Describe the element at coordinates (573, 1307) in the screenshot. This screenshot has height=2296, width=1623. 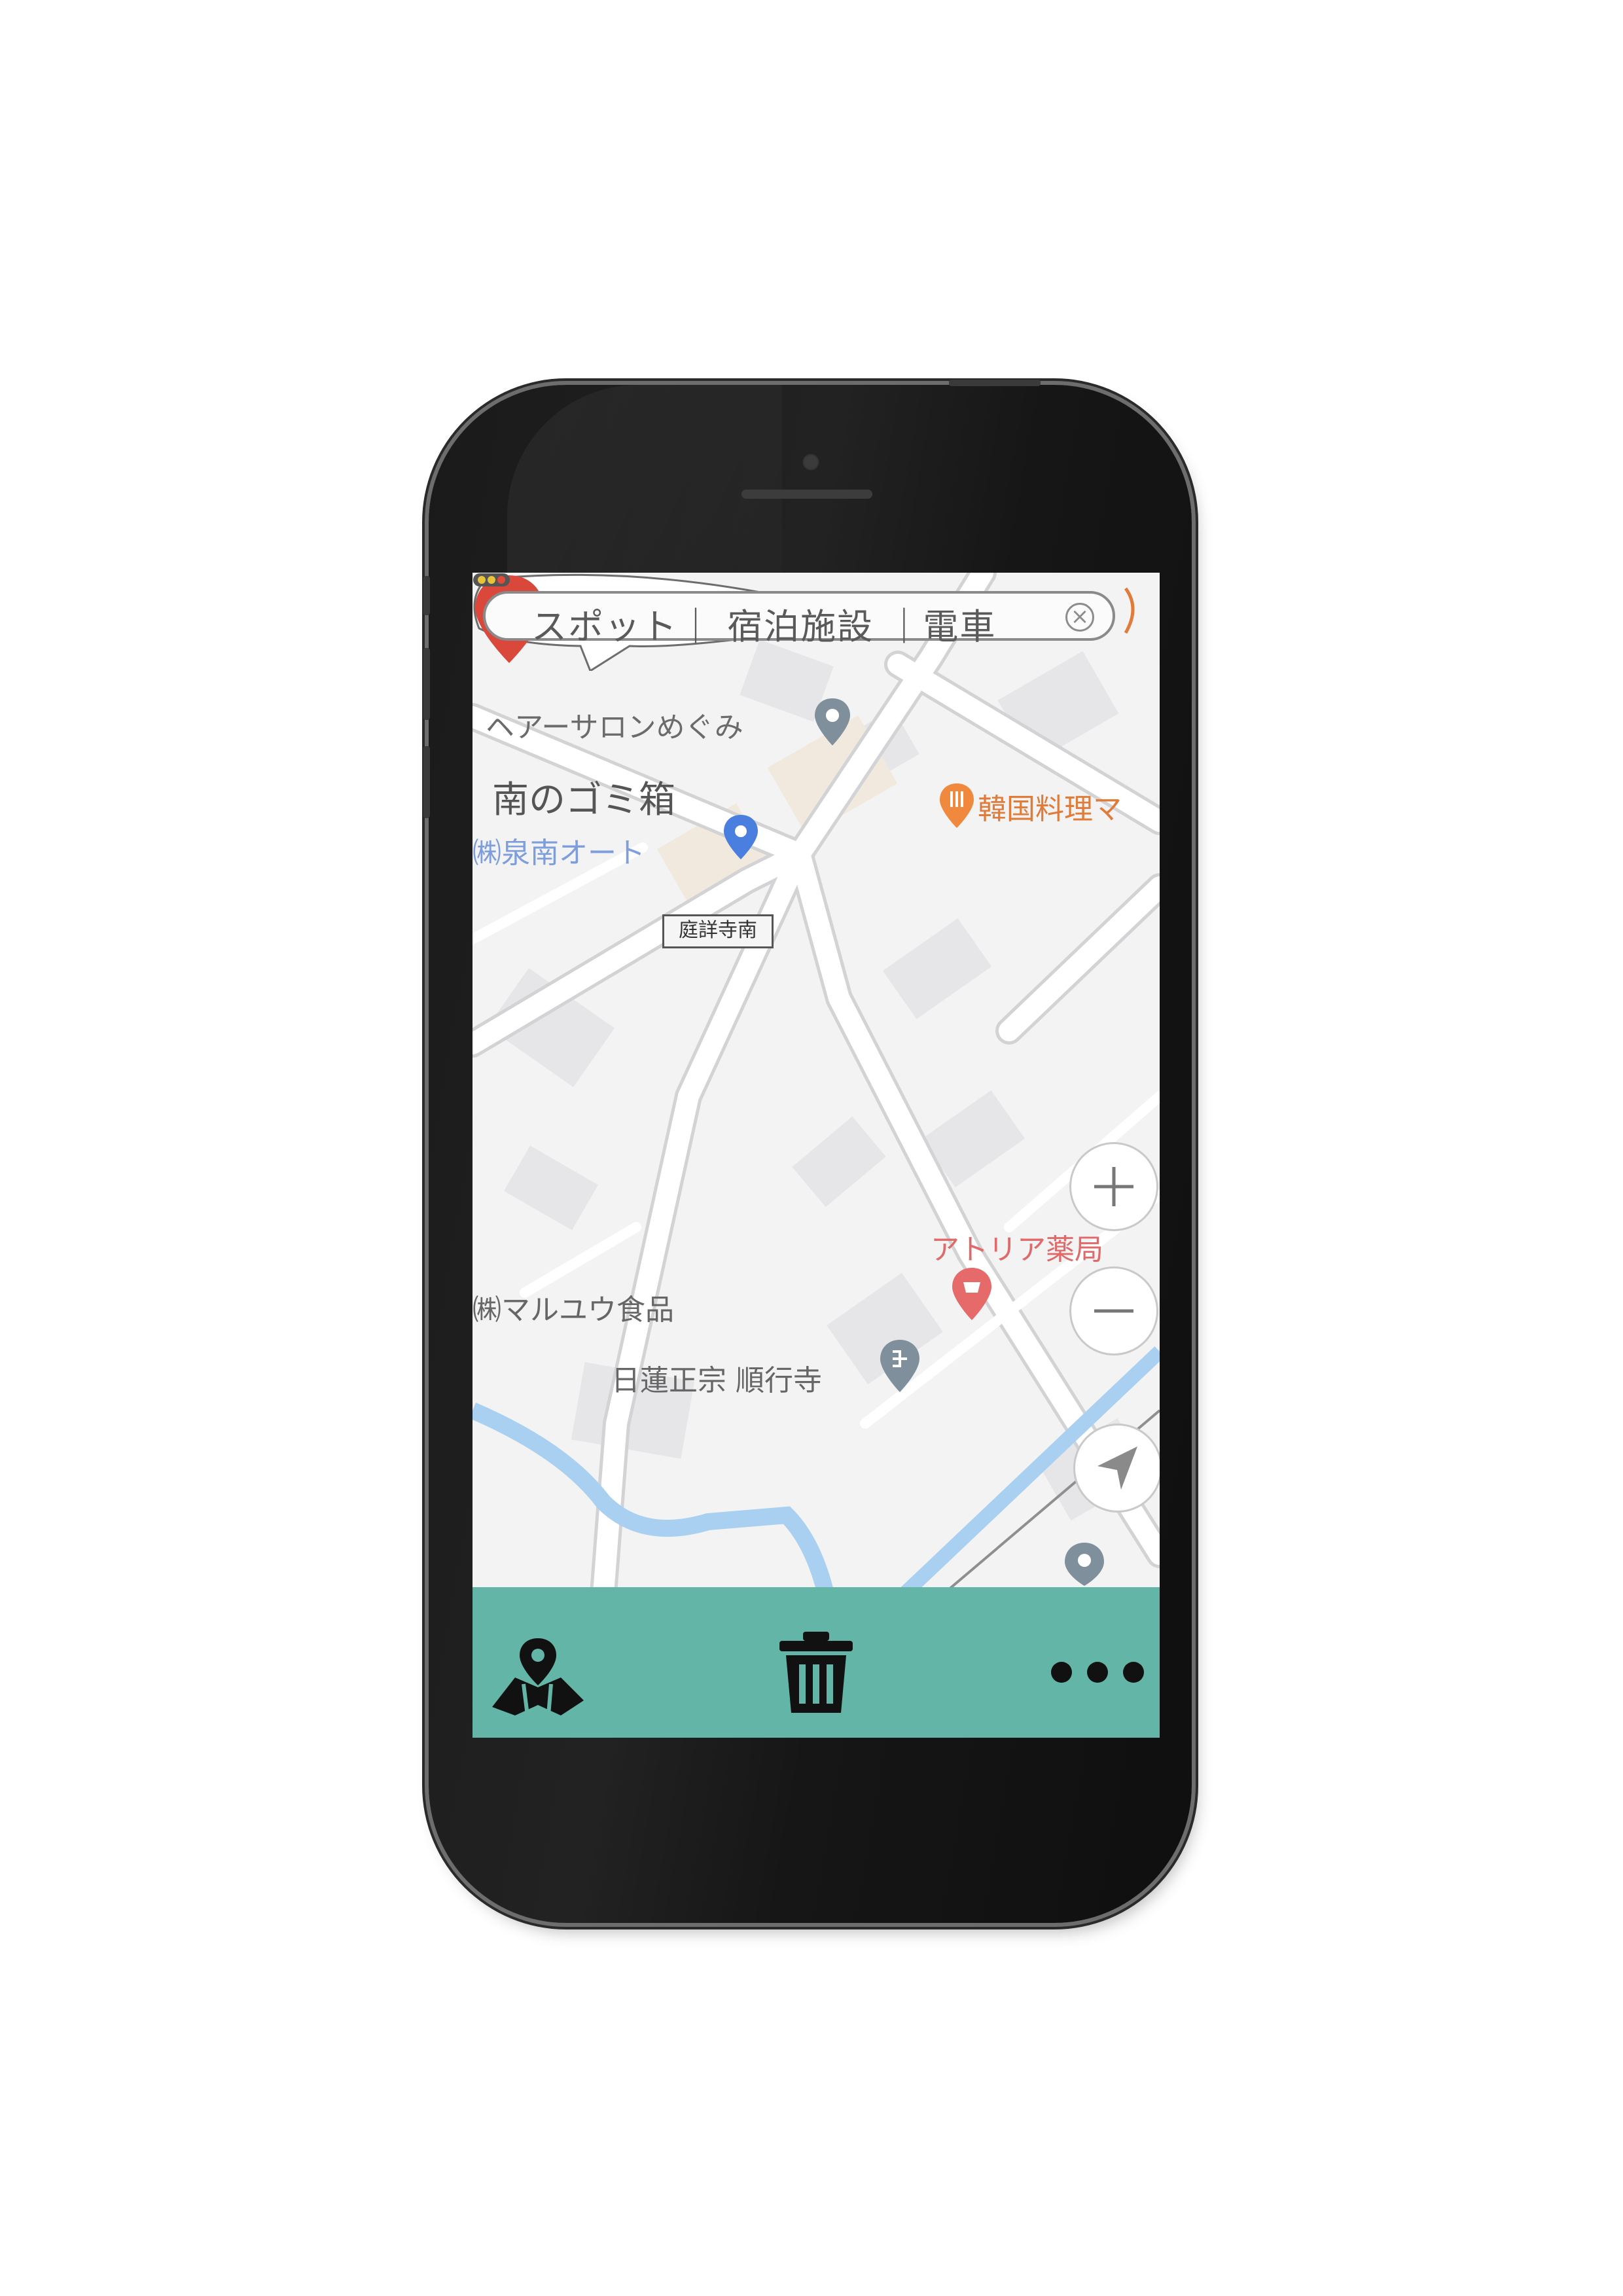
I see `poi-food-company-label: ㈱マルユウ食品` at that location.